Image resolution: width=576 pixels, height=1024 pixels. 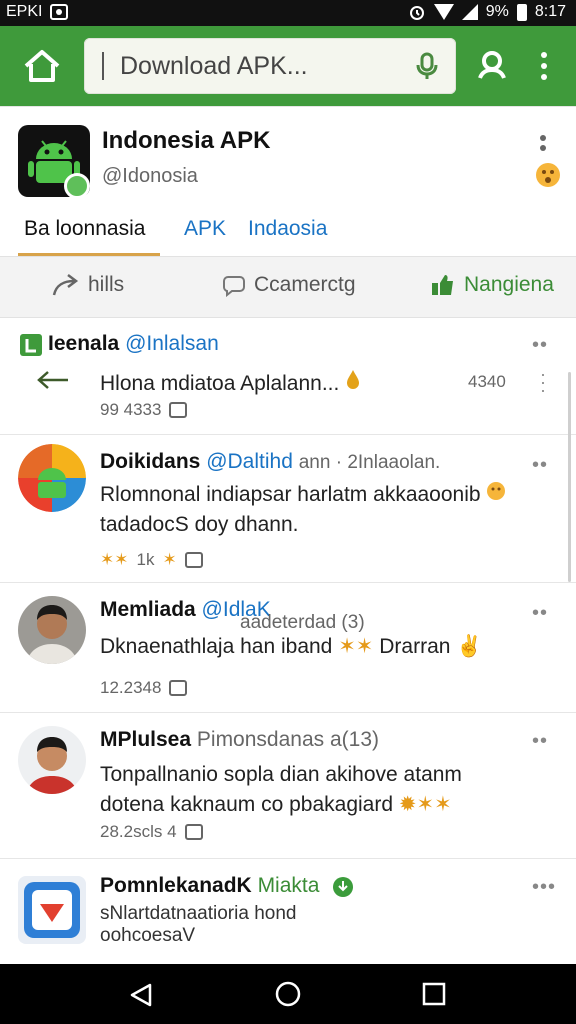 What do you see at coordinates (442, 285) in the screenshot?
I see `thumbs-up-icon` at bounding box center [442, 285].